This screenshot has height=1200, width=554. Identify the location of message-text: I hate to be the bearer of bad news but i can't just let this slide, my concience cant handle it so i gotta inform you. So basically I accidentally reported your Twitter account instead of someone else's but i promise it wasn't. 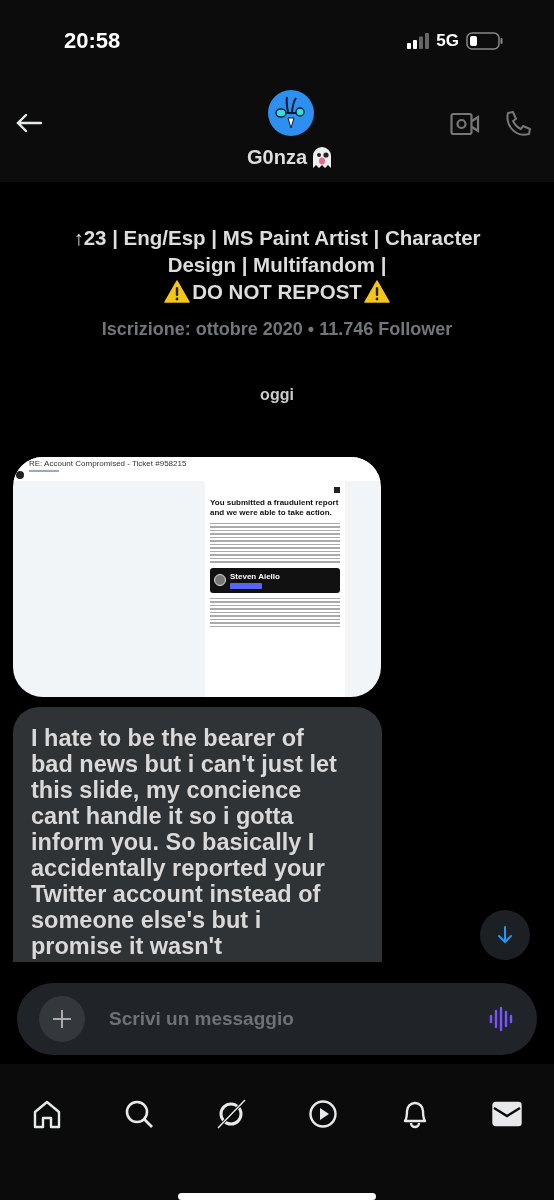
(184, 841).